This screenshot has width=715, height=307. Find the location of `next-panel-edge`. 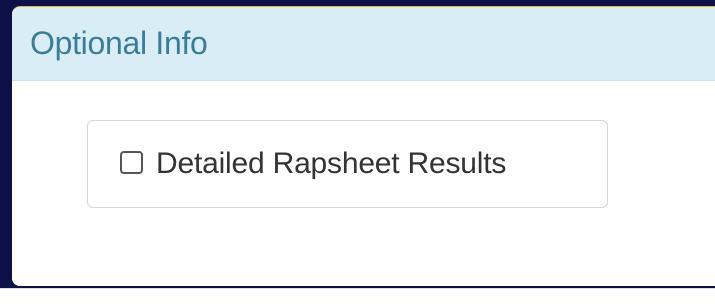

next-panel-edge is located at coordinates (357, 297).